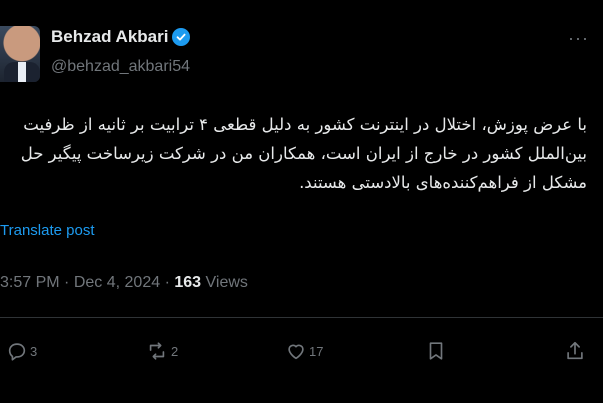 This screenshot has height=403, width=603. I want to click on action-bar: 3 2 17, so click(301, 355).